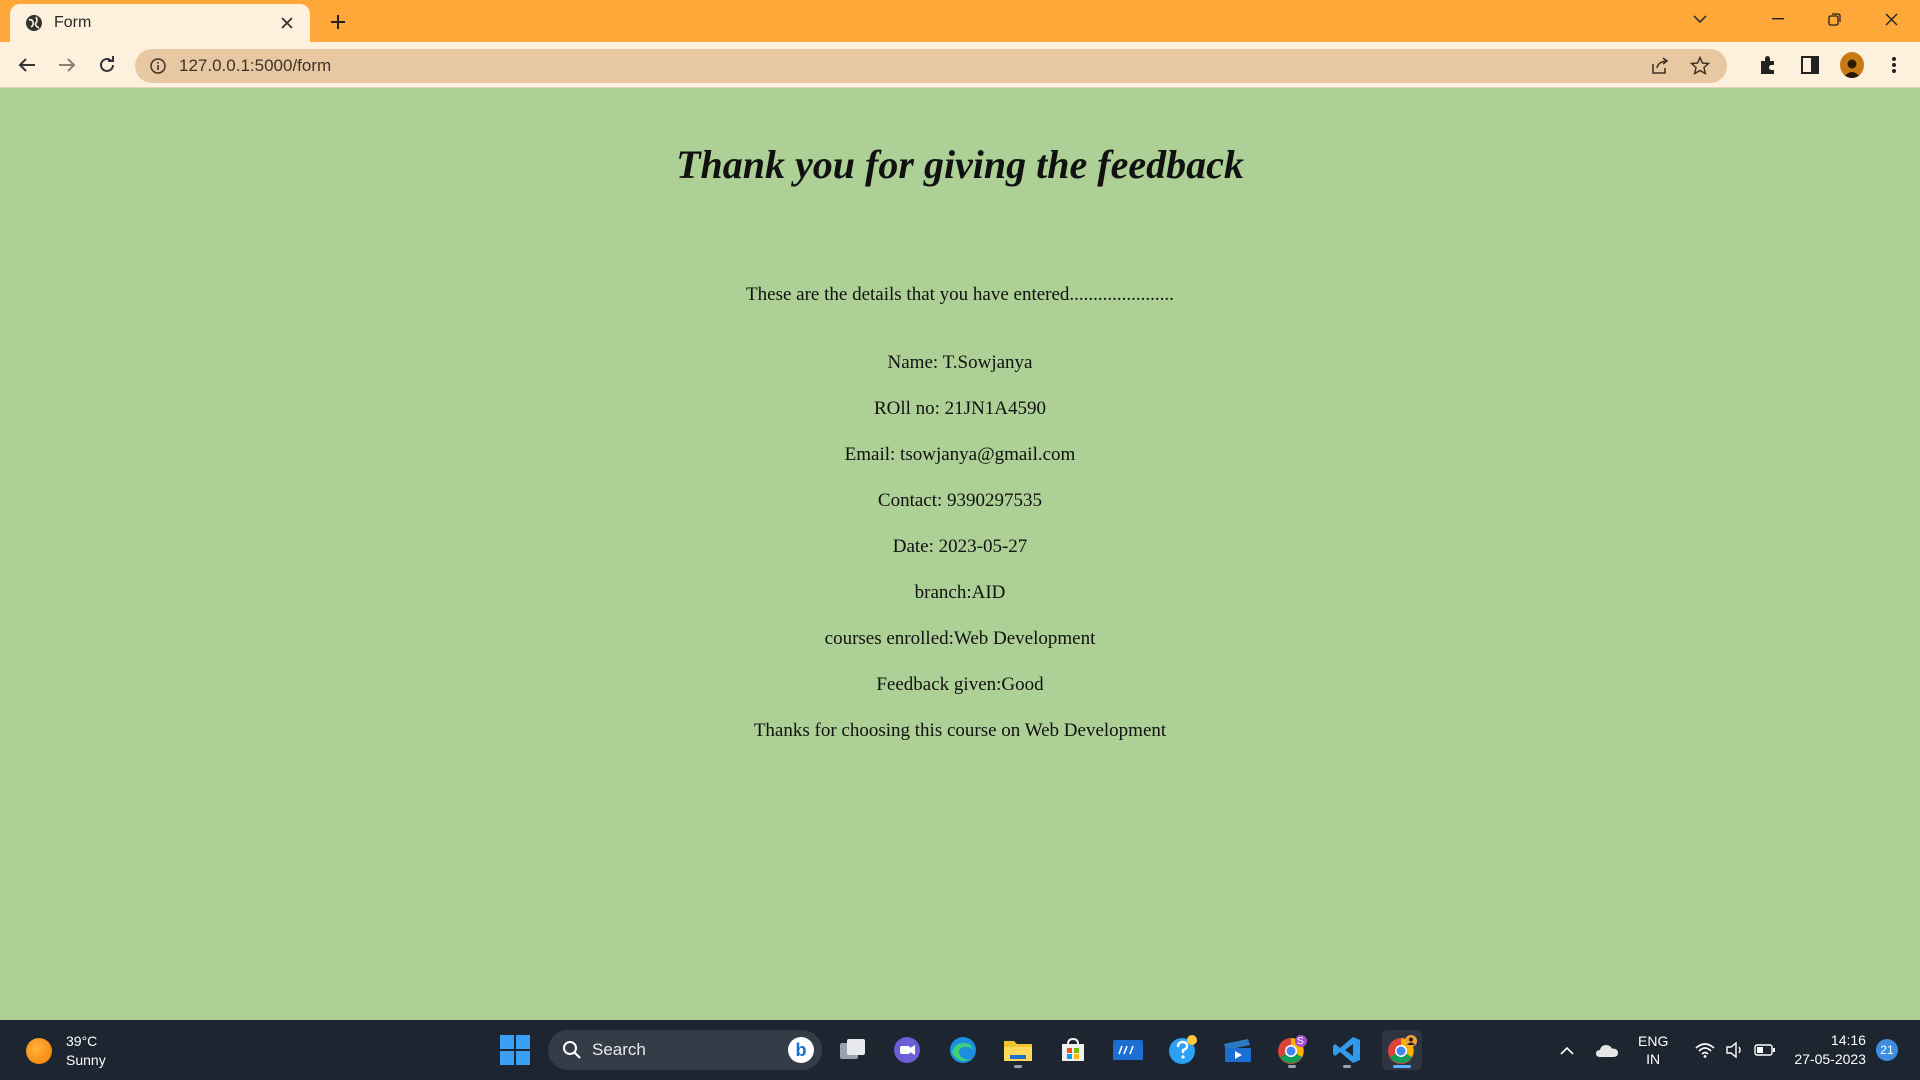  What do you see at coordinates (1292, 1050) in the screenshot?
I see `chrome-profile-s-icon: S` at bounding box center [1292, 1050].